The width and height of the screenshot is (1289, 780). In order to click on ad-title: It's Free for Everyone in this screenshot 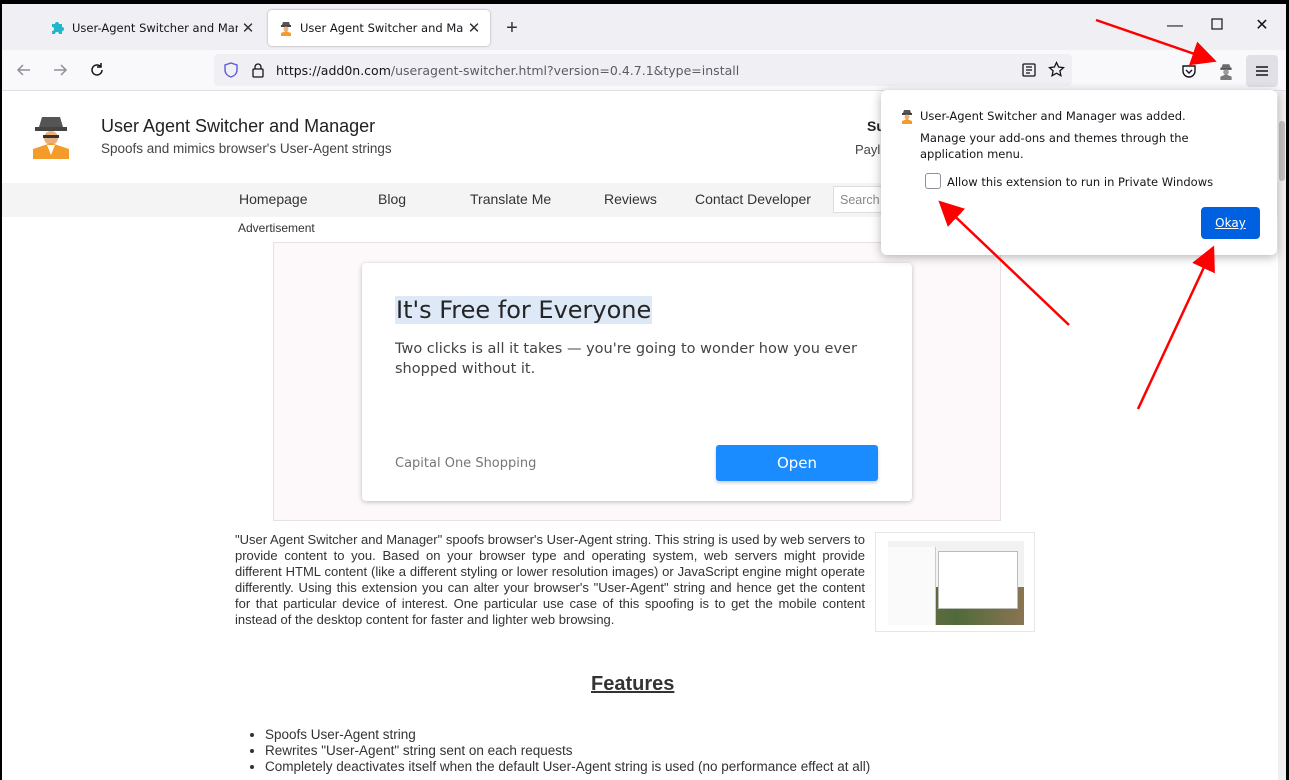, I will do `click(524, 310)`.